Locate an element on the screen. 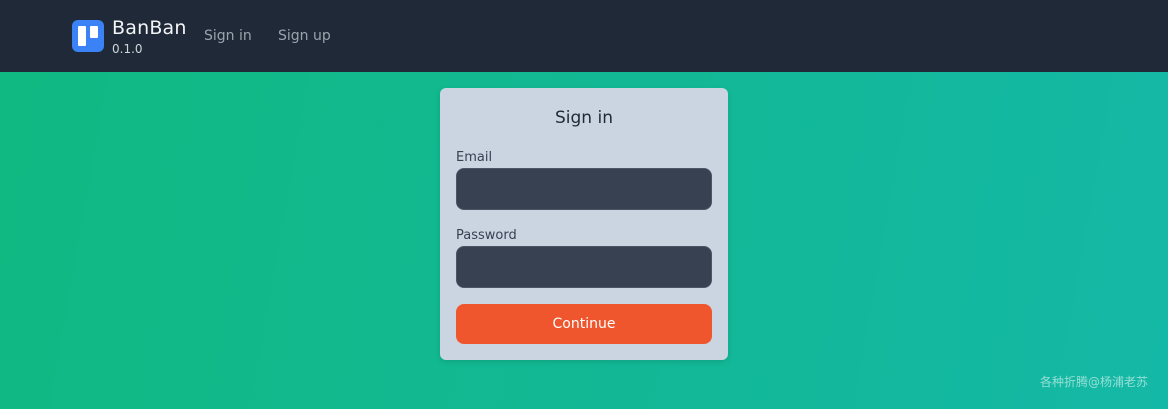 The width and height of the screenshot is (1168, 409). email-label: Email is located at coordinates (474, 157).